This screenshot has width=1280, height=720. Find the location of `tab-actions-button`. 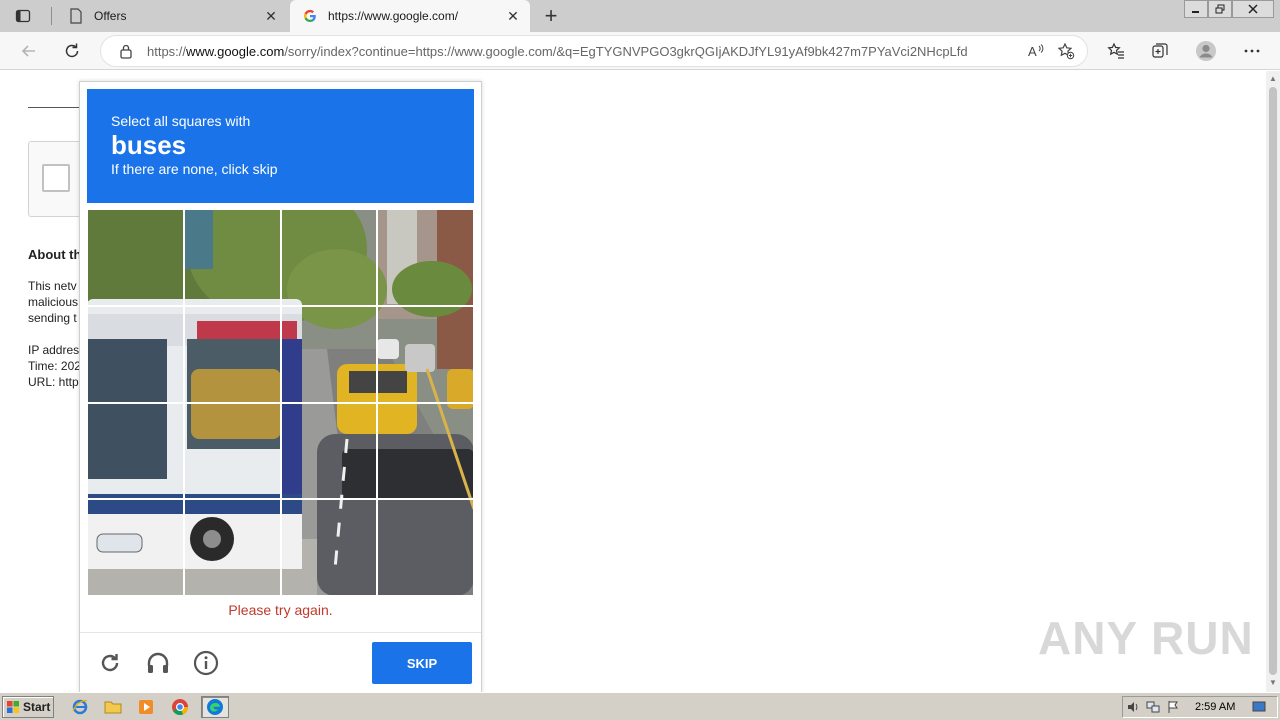

tab-actions-button is located at coordinates (23, 16).